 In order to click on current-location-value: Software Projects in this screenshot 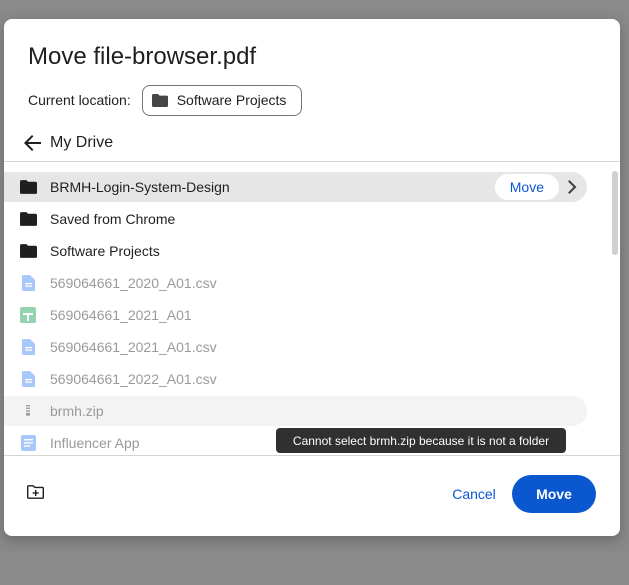, I will do `click(231, 100)`.